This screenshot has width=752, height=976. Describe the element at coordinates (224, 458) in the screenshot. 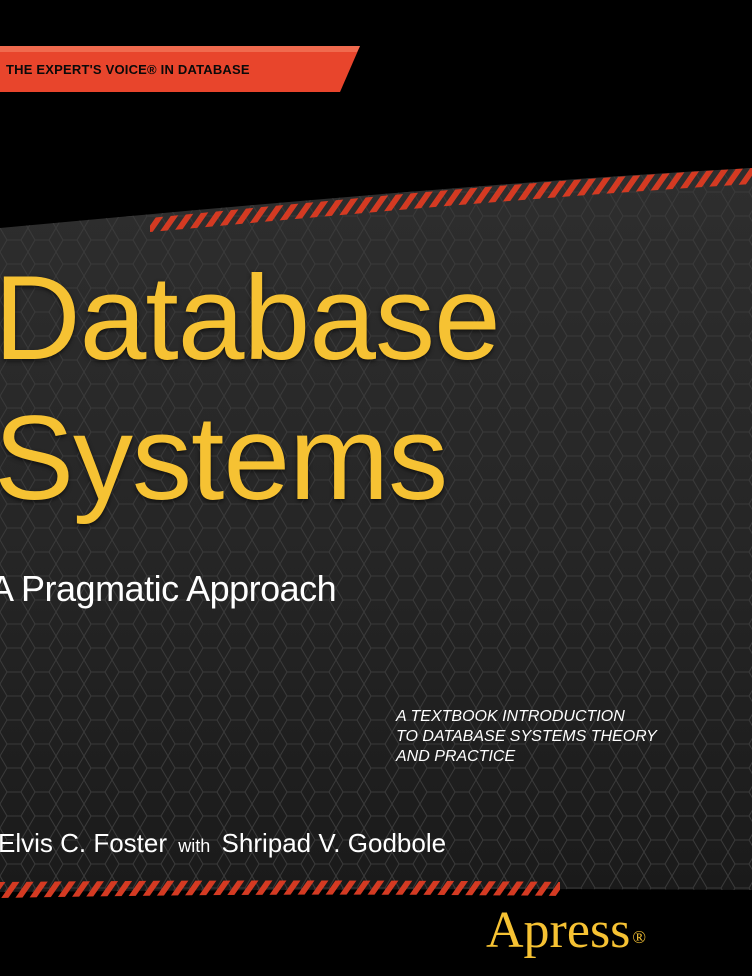

I see `title-line-2: Systems` at that location.